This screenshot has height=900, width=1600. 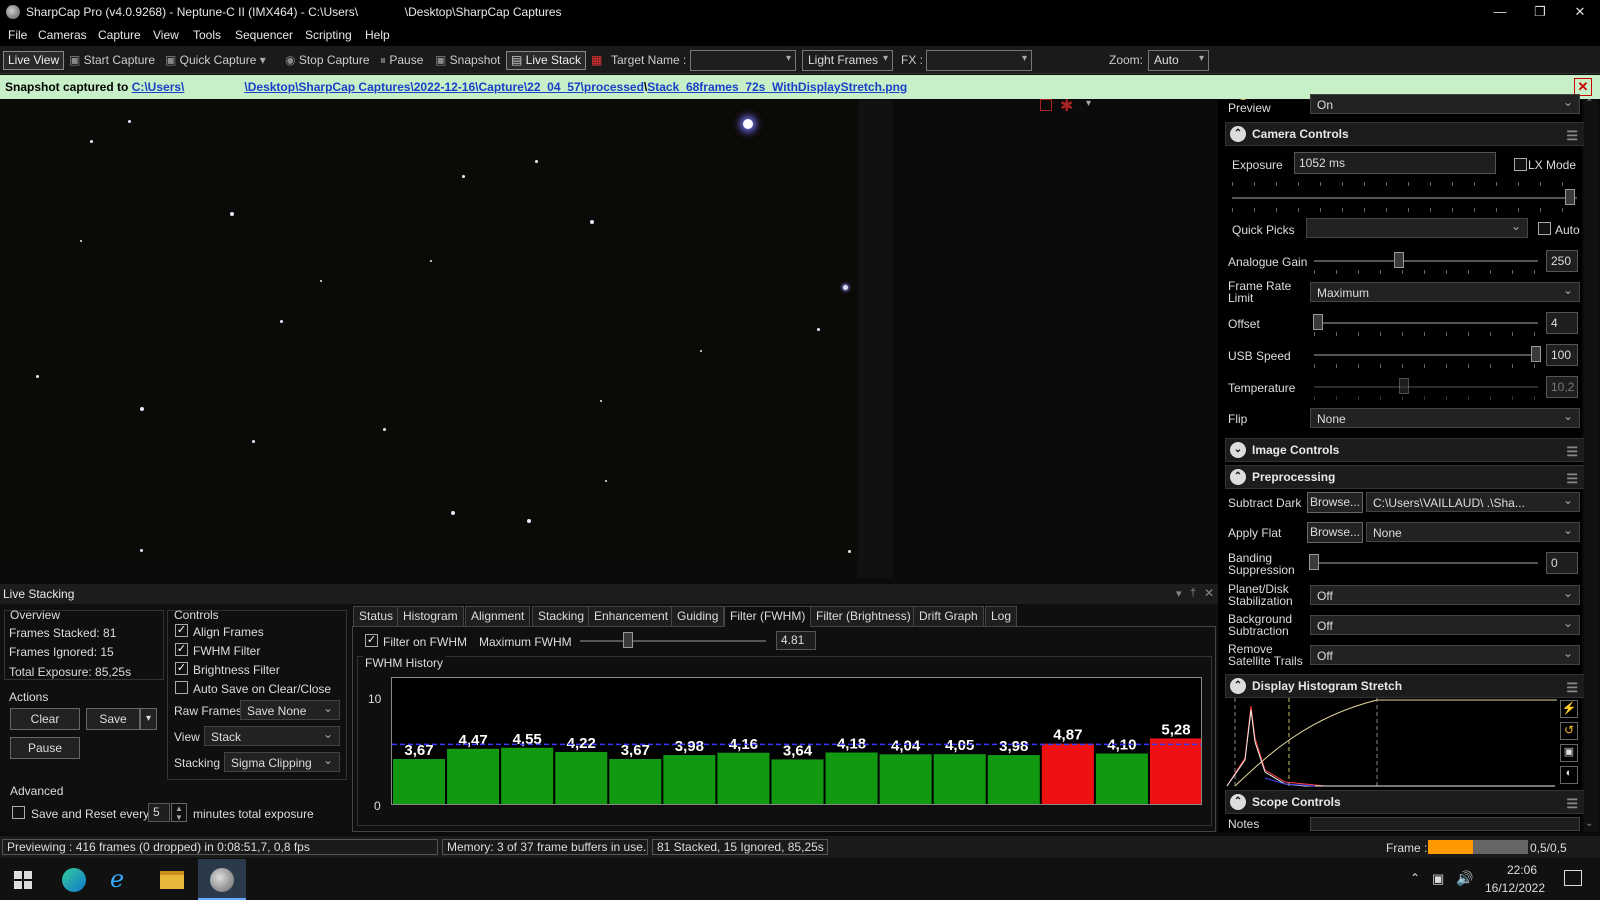 What do you see at coordinates (328, 35) in the screenshot?
I see `menu-scripting: Scripting` at bounding box center [328, 35].